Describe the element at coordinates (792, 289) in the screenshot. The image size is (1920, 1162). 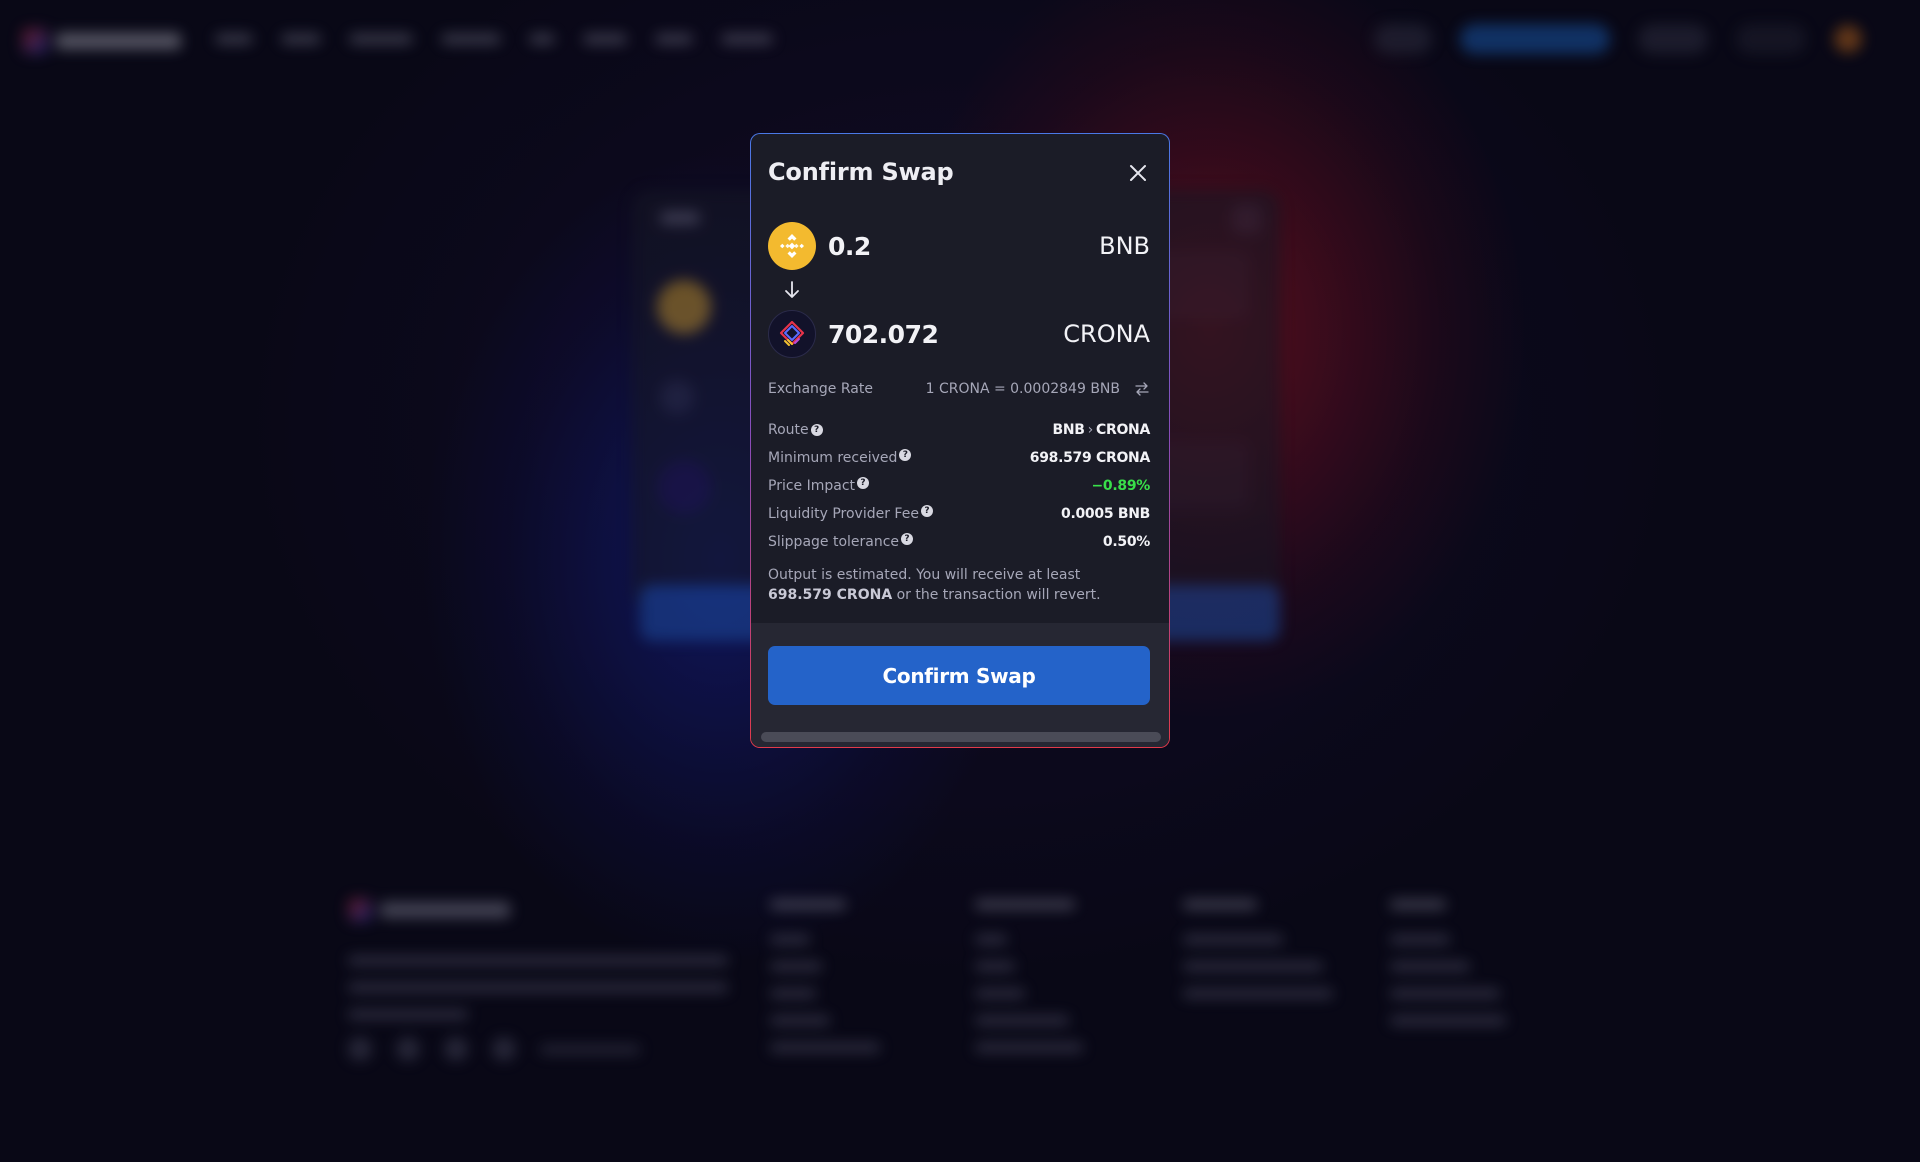
I see `arrow-down-icon` at that location.